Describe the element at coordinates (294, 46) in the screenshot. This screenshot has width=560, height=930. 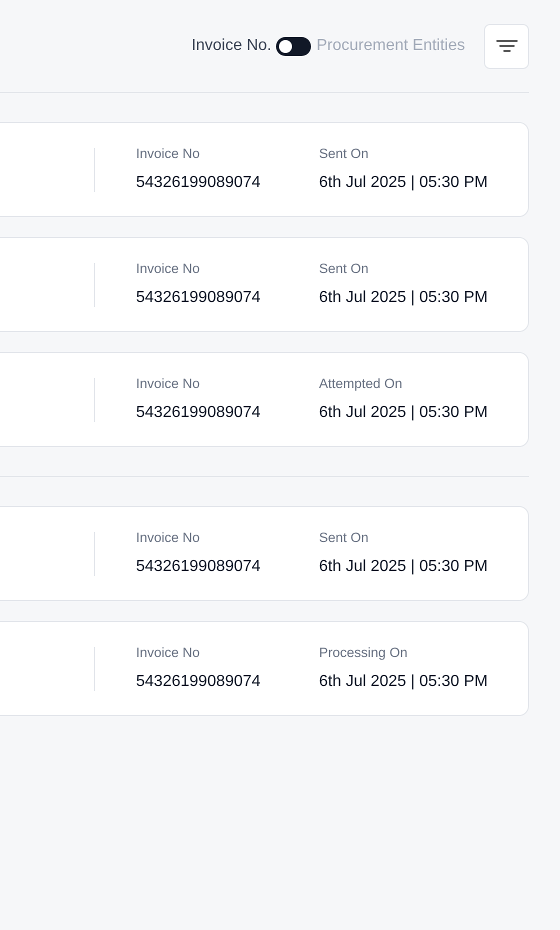
I see `view-toggle` at that location.